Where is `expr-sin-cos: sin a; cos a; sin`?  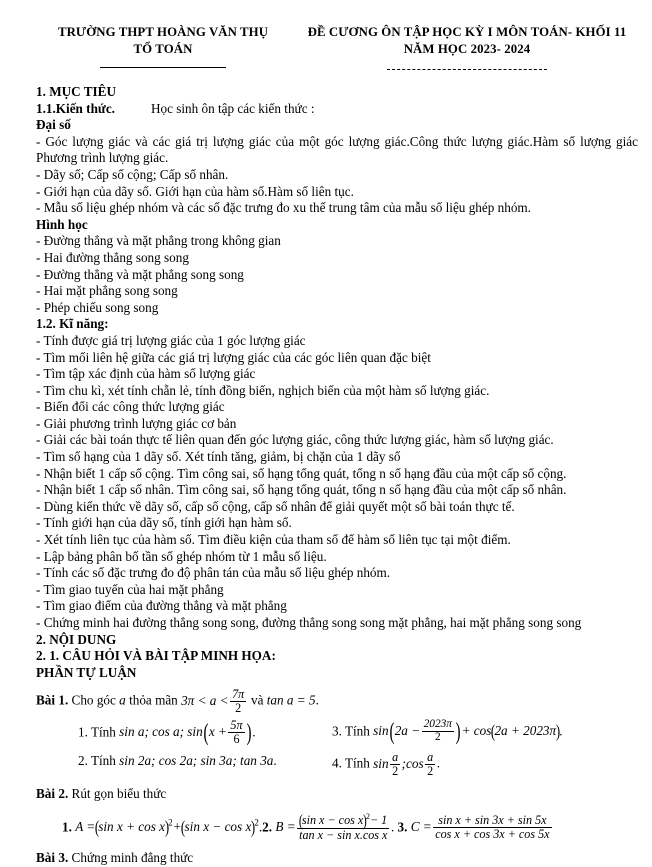
expr-sin-cos: sin a; cos a; sin is located at coordinates (161, 732).